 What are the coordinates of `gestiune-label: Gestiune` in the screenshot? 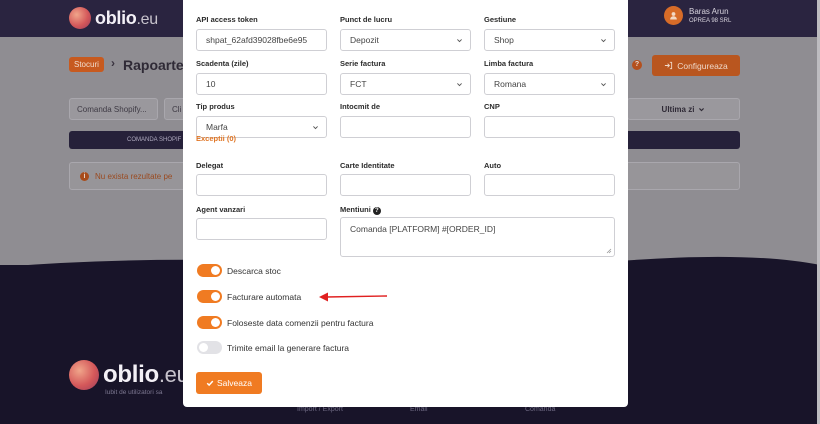 It's located at (500, 19).